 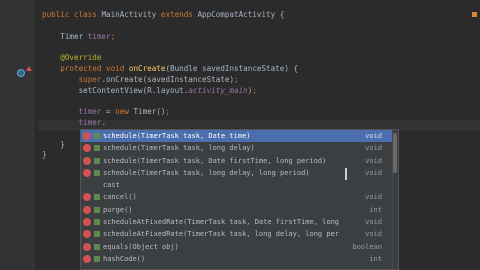 I want to click on code-token: activity_main, so click(x=218, y=90).